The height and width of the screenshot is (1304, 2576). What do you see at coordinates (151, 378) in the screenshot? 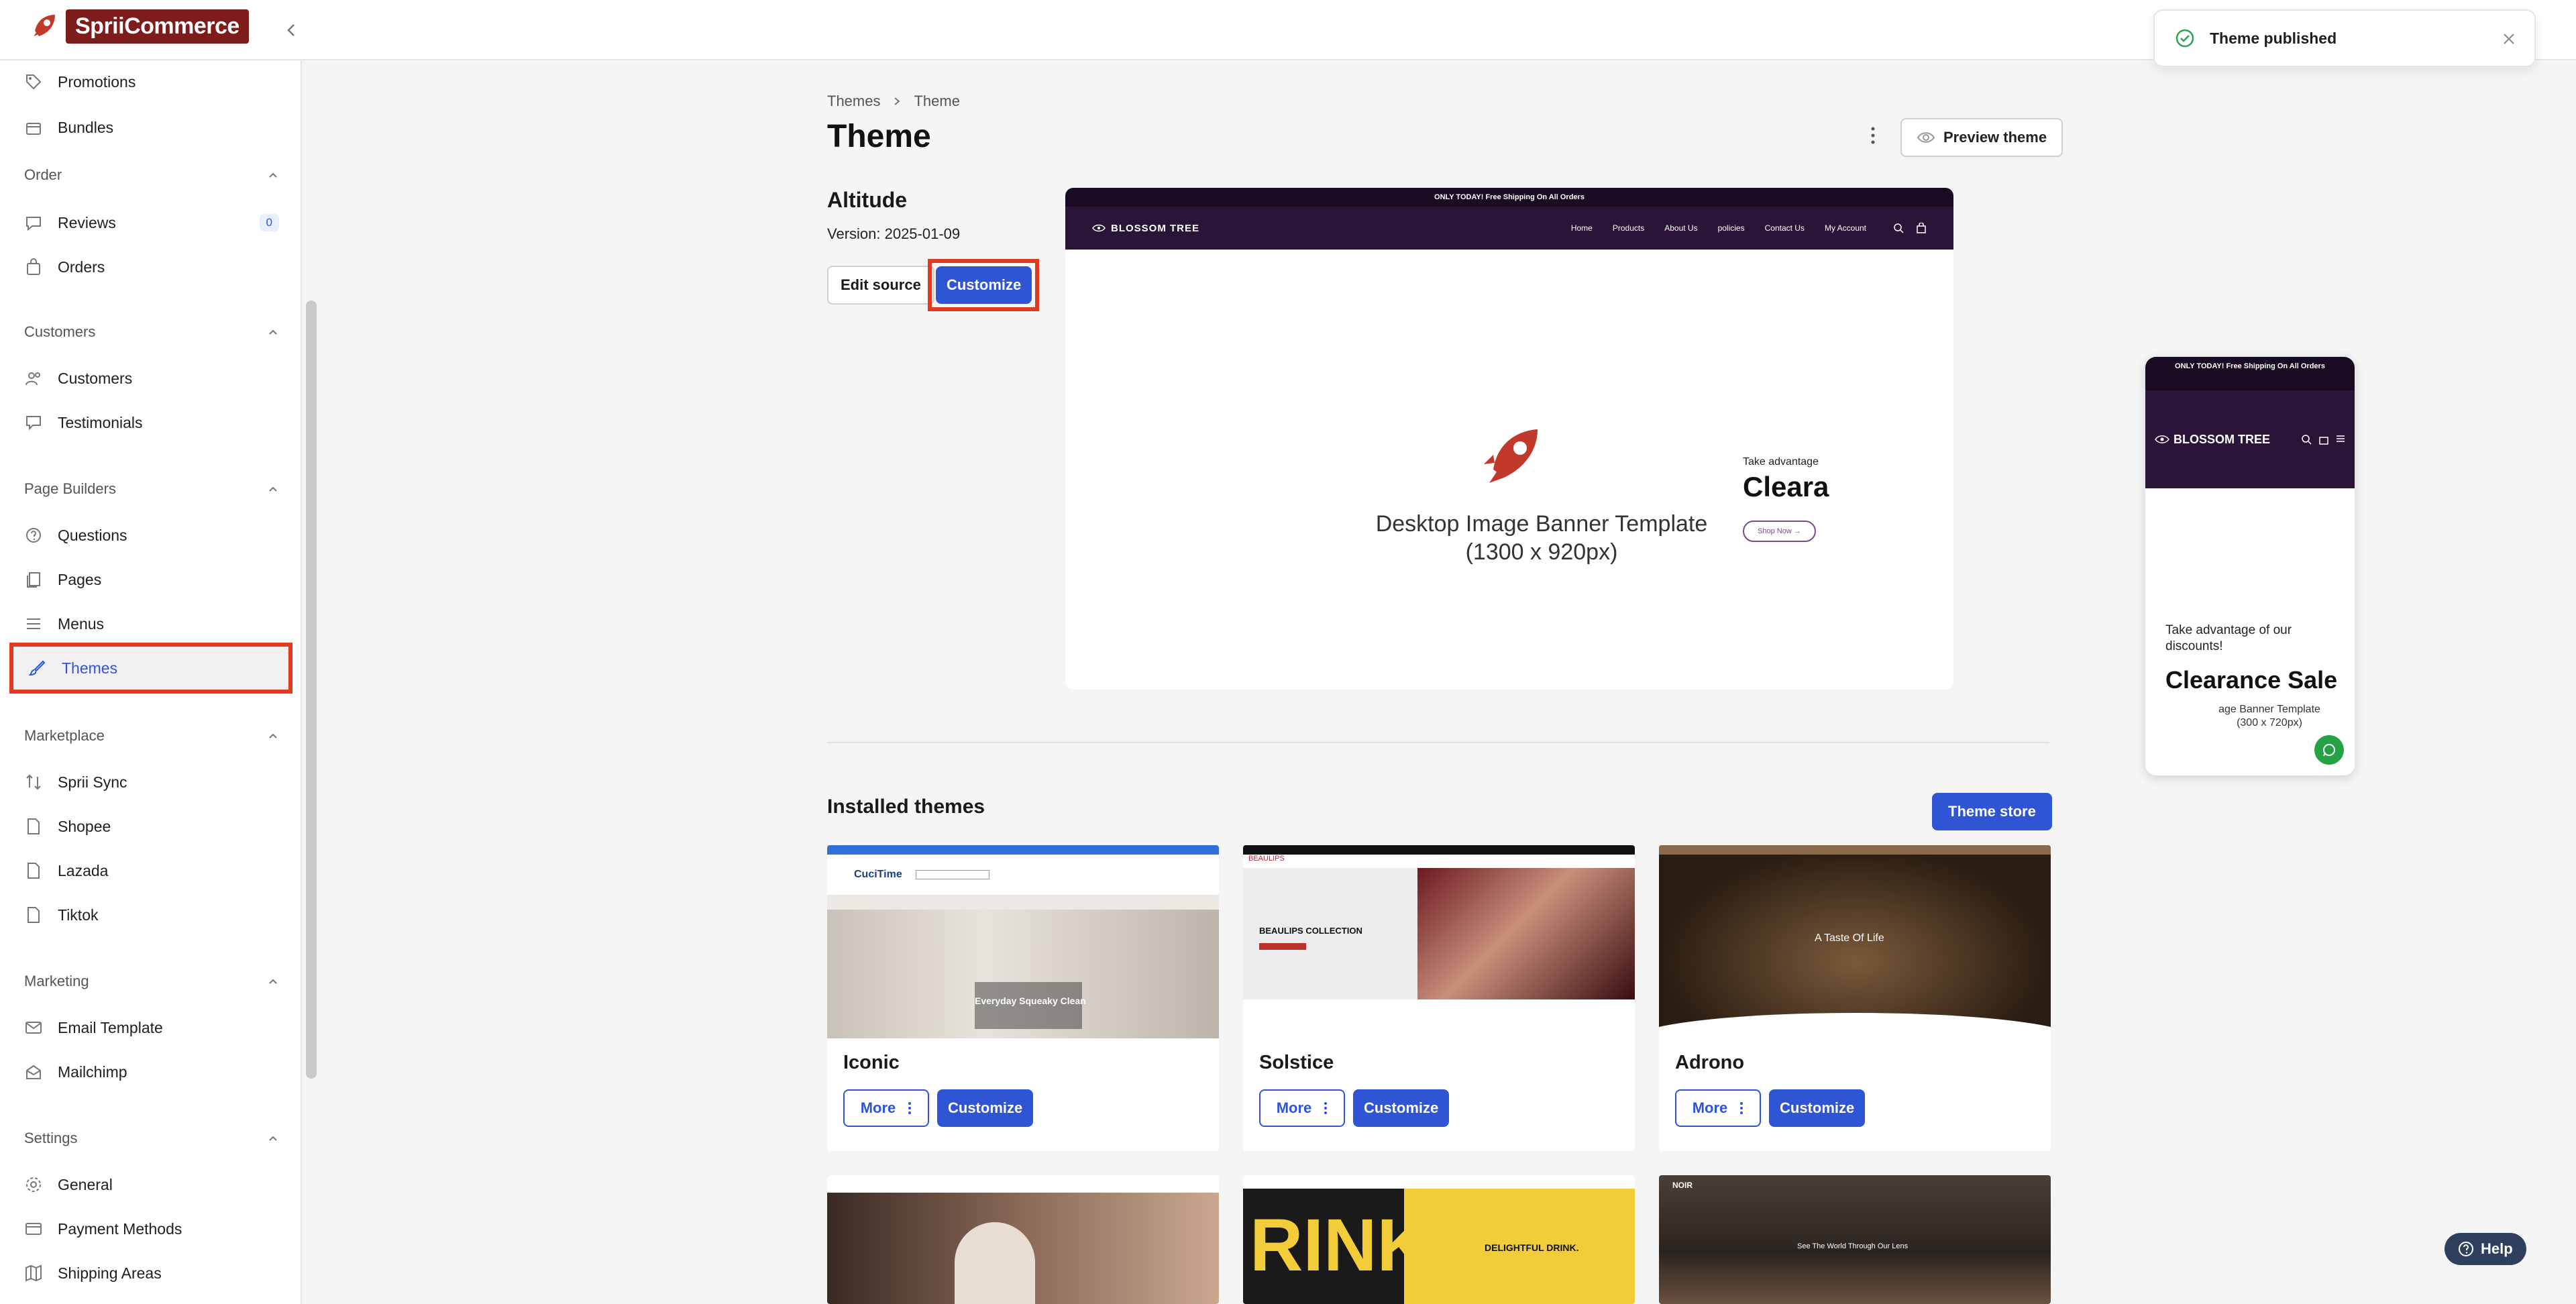
I see `sidebar-item-customers: Customers` at bounding box center [151, 378].